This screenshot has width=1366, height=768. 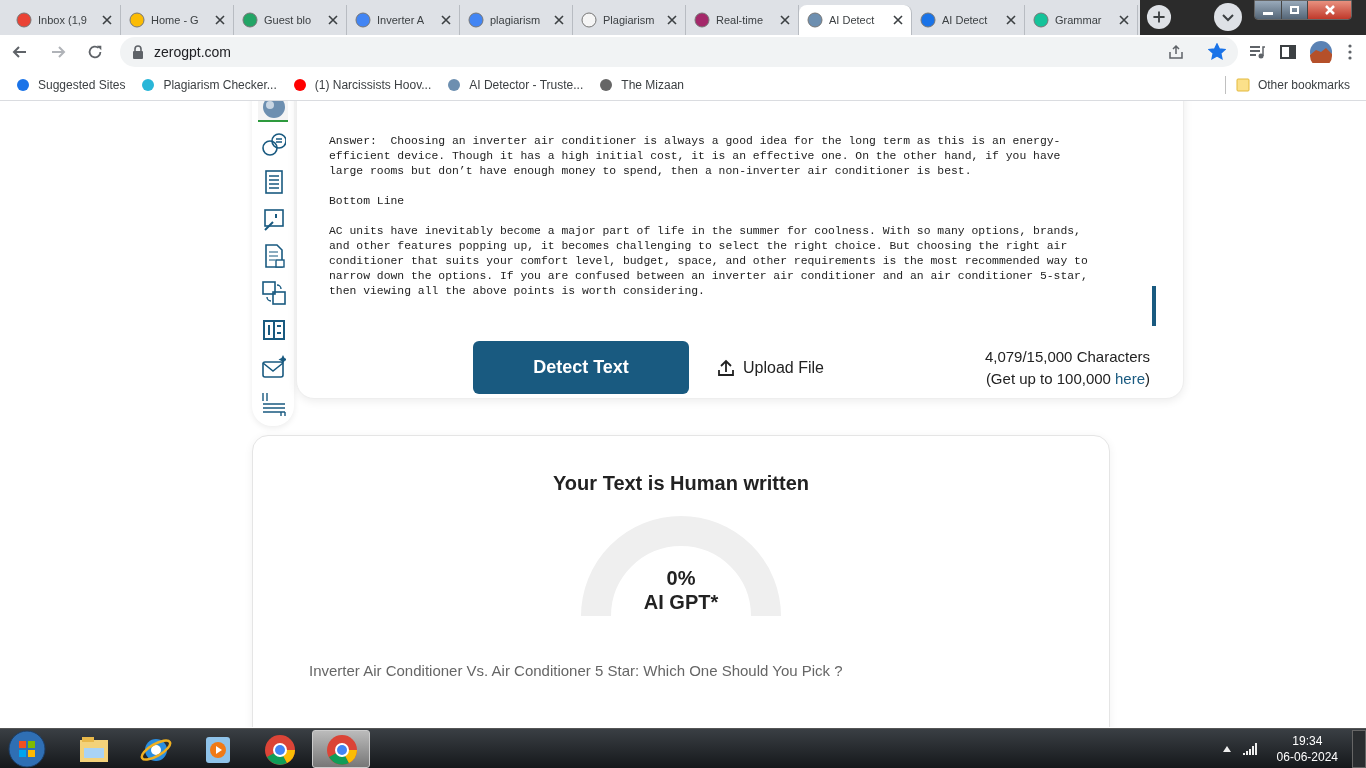 I want to click on here-link: here, so click(x=1129, y=378).